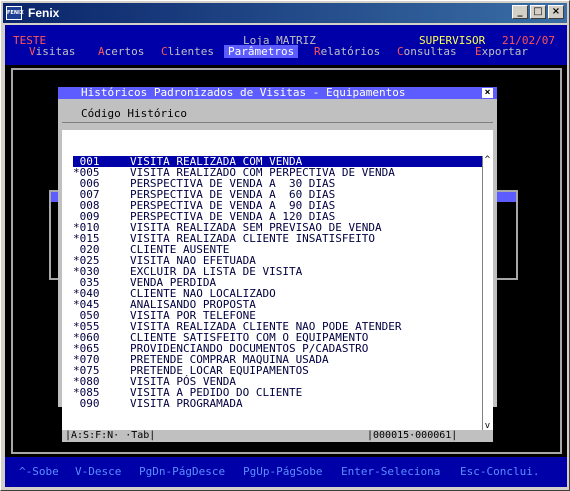 This screenshot has height=491, width=570. I want to click on list-footer: |A:S:F:N· ·Tab| |000015·000061|, so click(277, 436).